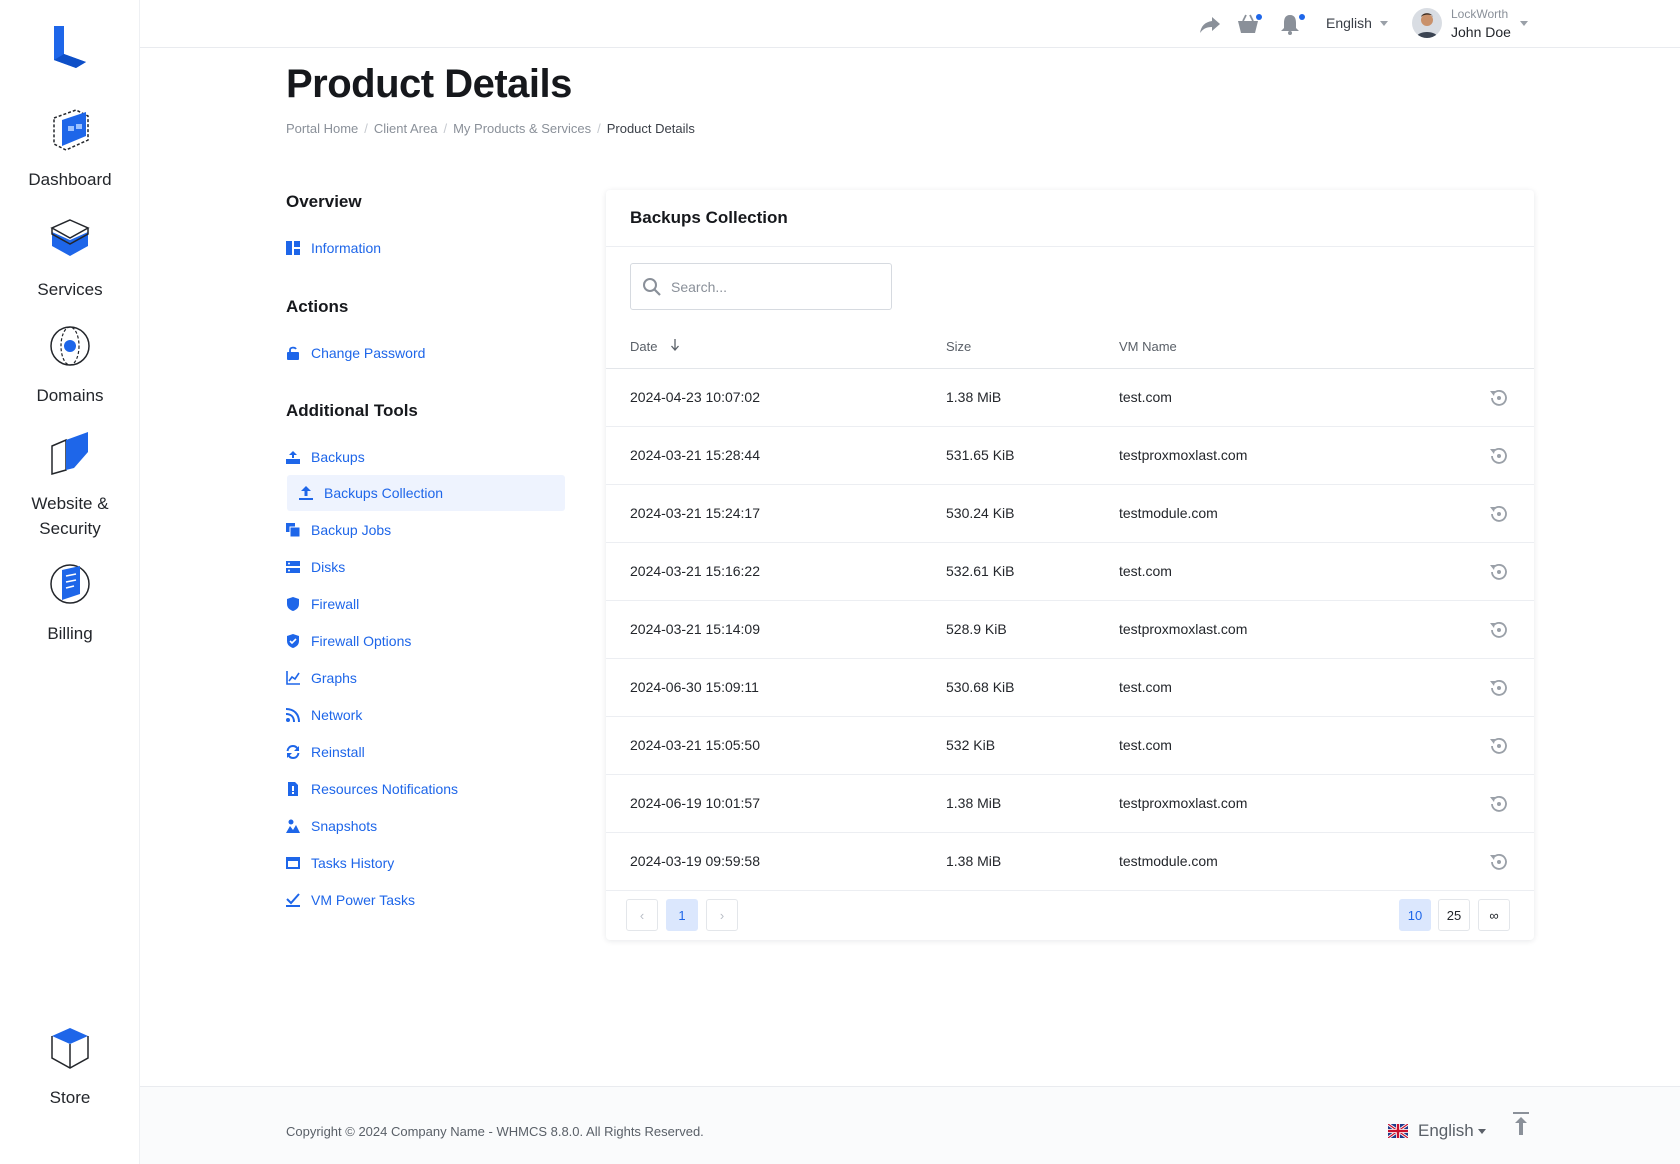  Describe the element at coordinates (70, 149) in the screenshot. I see `rail-item-dashboard: Dashboard` at that location.